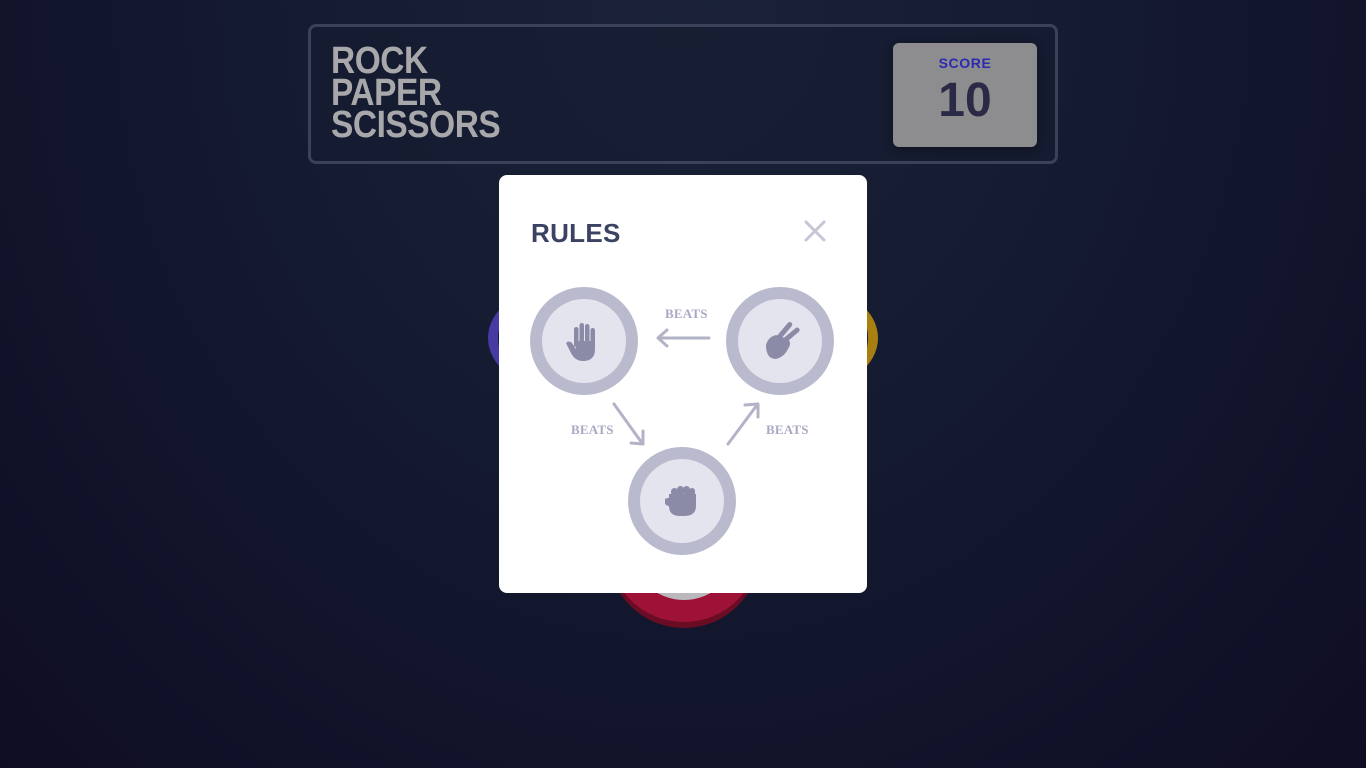 The image size is (1366, 768). I want to click on close-icon, so click(815, 231).